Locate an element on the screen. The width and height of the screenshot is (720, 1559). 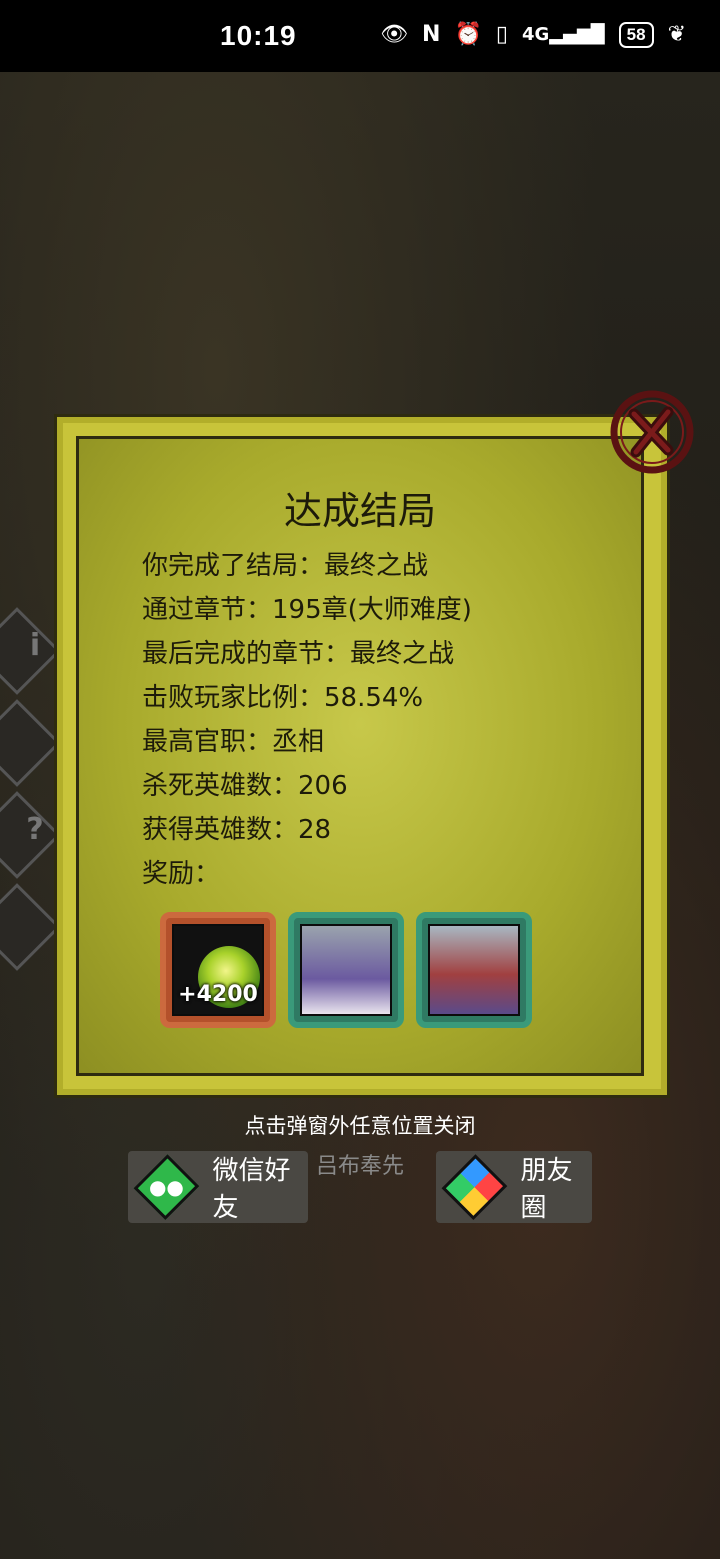
wechat-icon: ●● is located at coordinates (166, 1187).